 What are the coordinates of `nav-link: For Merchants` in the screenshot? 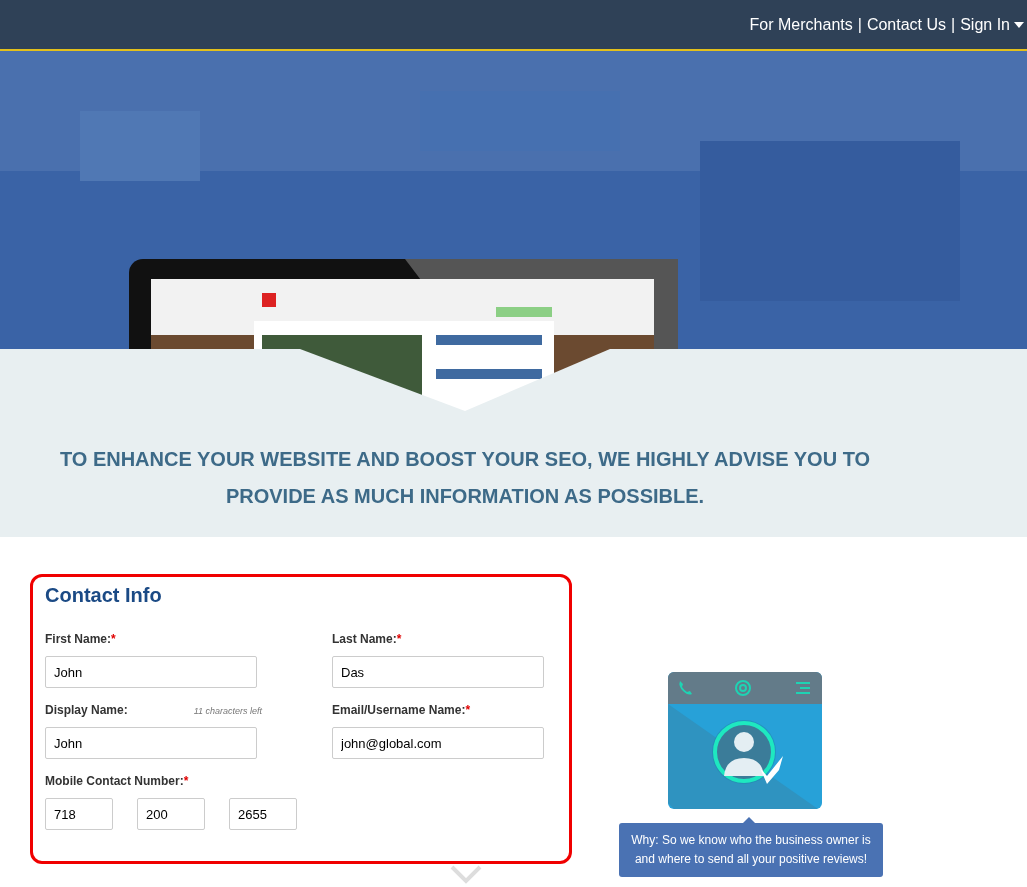 It's located at (801, 24).